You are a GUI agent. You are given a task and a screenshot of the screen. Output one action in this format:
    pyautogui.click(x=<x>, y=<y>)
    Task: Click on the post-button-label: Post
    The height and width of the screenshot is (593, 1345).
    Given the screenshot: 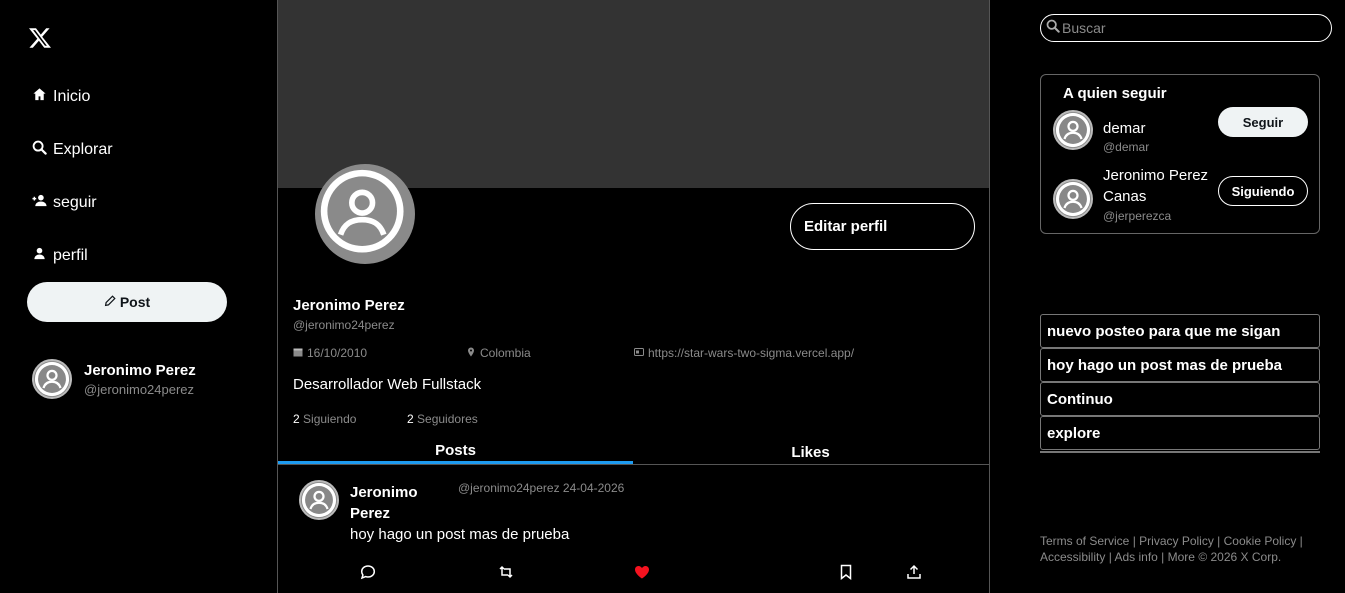 What is the action you would take?
    pyautogui.click(x=135, y=302)
    